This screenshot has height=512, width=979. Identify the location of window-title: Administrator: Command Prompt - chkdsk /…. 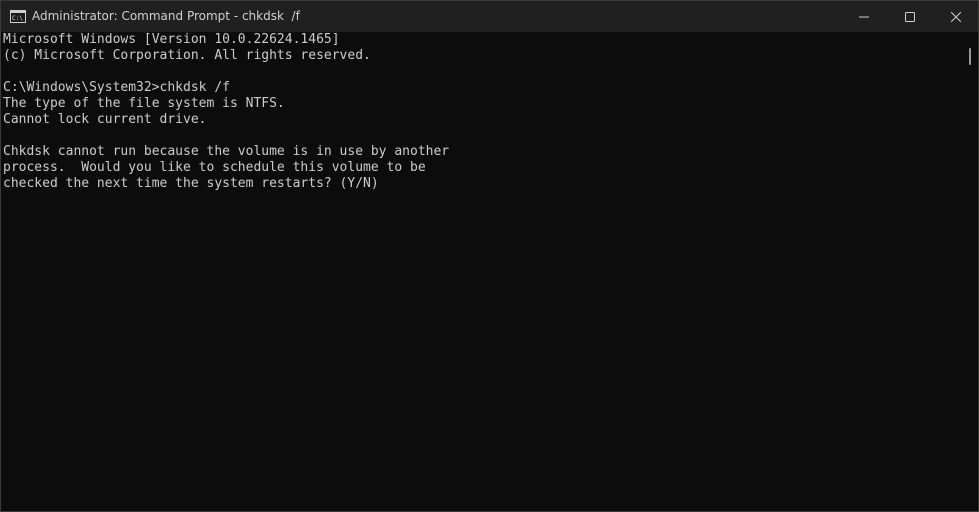
(166, 16).